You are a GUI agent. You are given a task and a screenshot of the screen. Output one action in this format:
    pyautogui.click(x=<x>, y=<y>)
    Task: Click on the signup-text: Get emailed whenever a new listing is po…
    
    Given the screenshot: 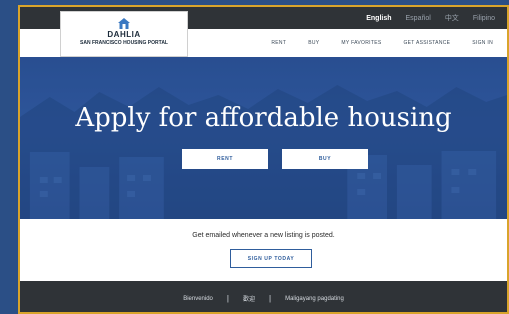 What is the action you would take?
    pyautogui.click(x=263, y=235)
    